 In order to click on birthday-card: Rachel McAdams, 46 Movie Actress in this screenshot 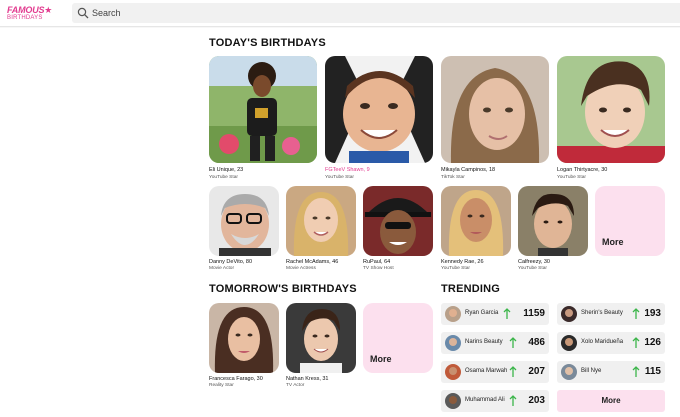, I will do `click(321, 231)`.